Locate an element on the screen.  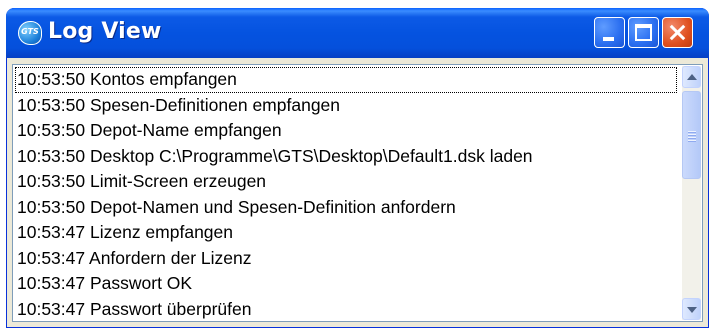
log-entry: 10:53:50 Limit-Screen erzeugen is located at coordinates (347, 182).